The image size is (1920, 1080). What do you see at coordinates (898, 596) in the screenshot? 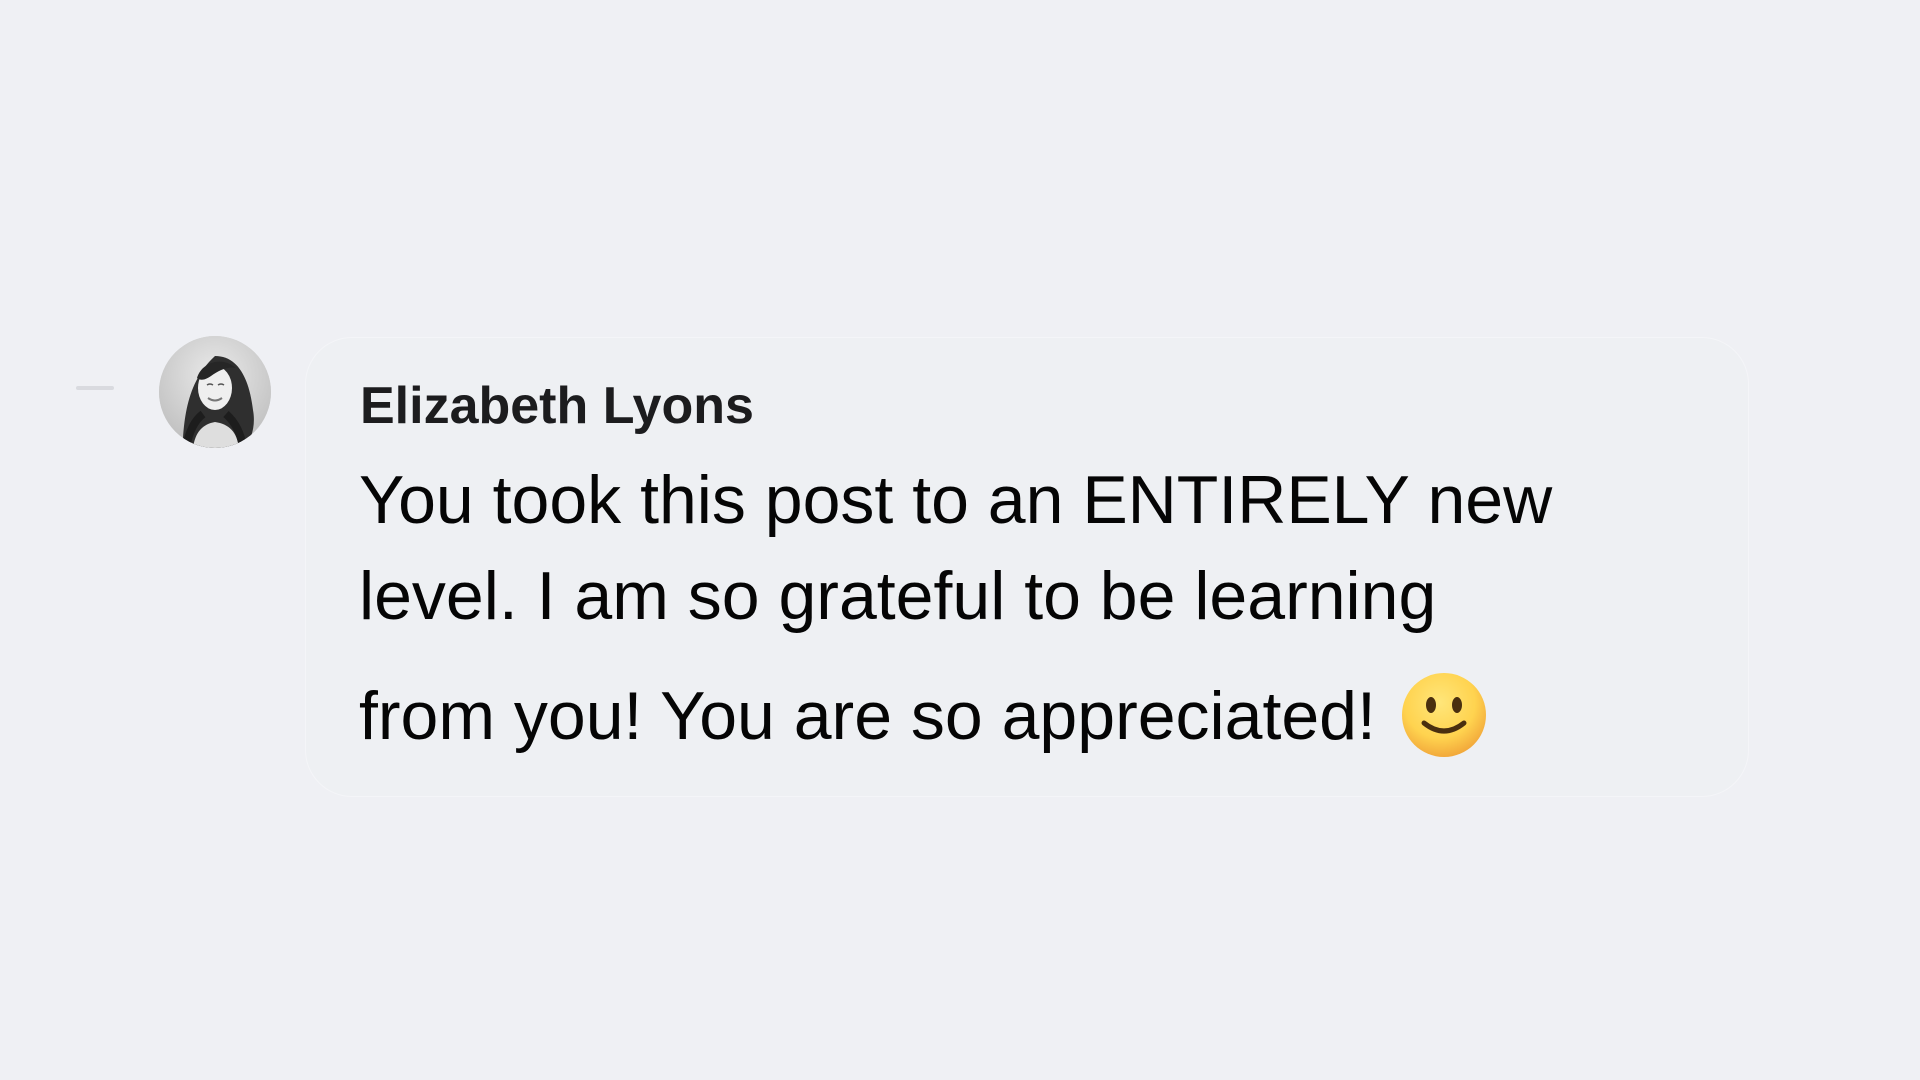
I see `comment-text-line-2: level. I am so grateful to be learning` at bounding box center [898, 596].